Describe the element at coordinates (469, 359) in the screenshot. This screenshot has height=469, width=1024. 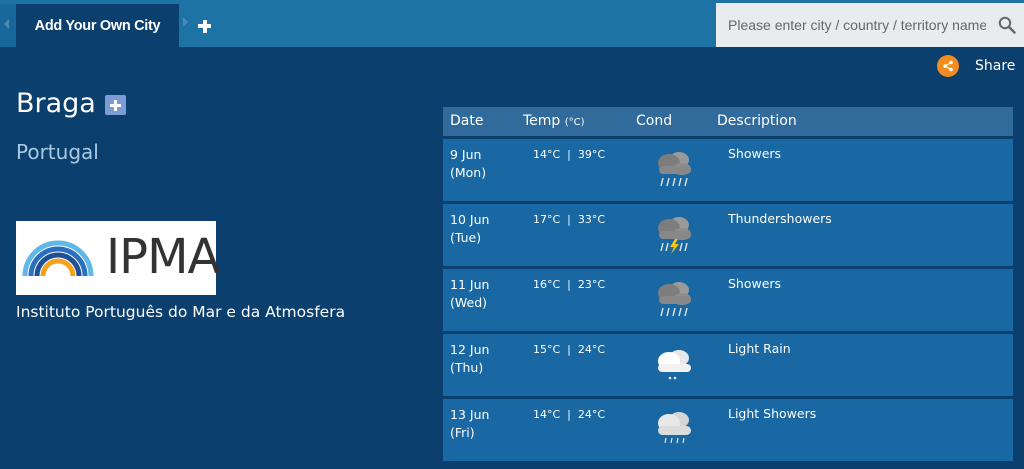
I see `row-date: 12 Jun (Thu)` at that location.